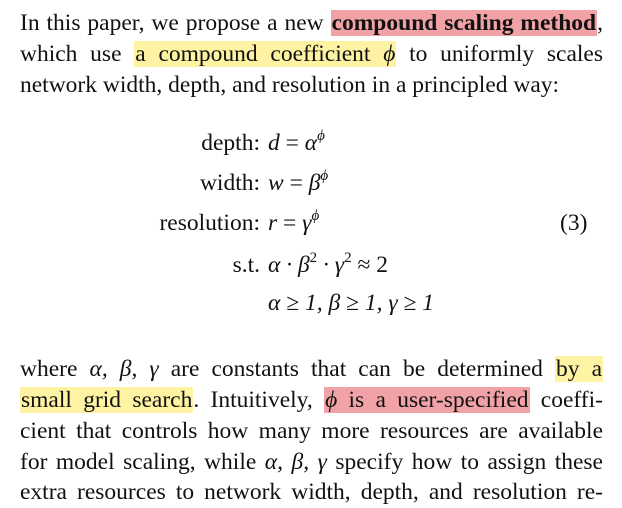 The image size is (622, 508). What do you see at coordinates (107, 400) in the screenshot?
I see `highlight-small-grid-search: small grid search` at bounding box center [107, 400].